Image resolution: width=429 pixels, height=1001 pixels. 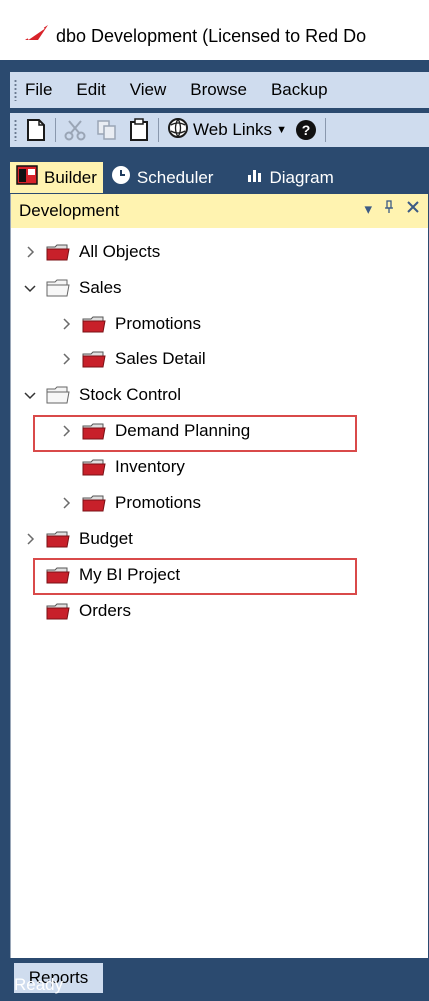 I want to click on tree-item-label: All Objects, so click(x=120, y=251).